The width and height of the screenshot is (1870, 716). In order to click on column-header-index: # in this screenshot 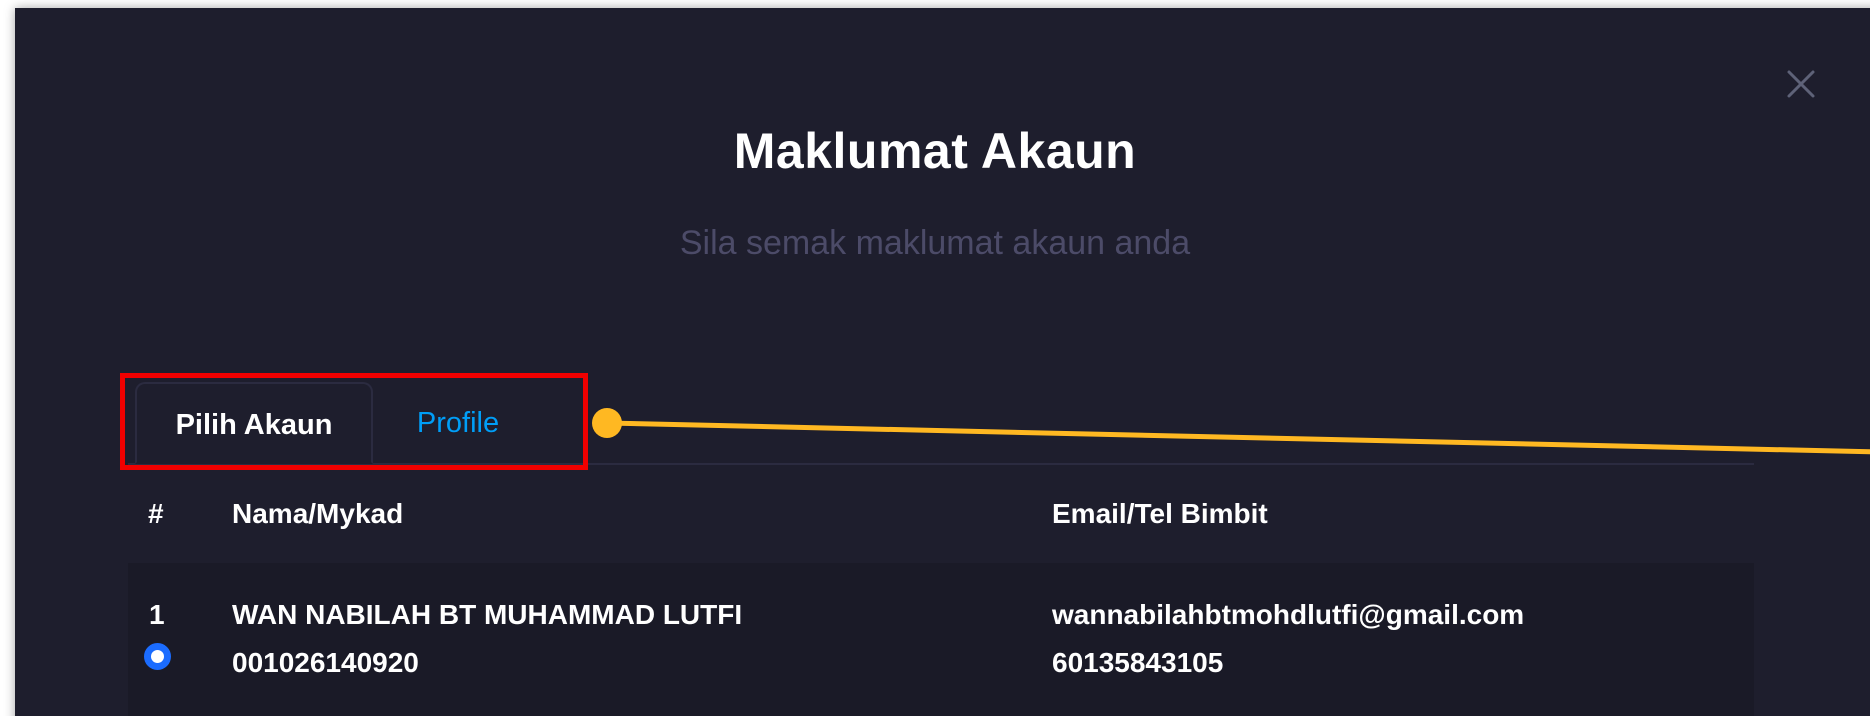, I will do `click(156, 513)`.